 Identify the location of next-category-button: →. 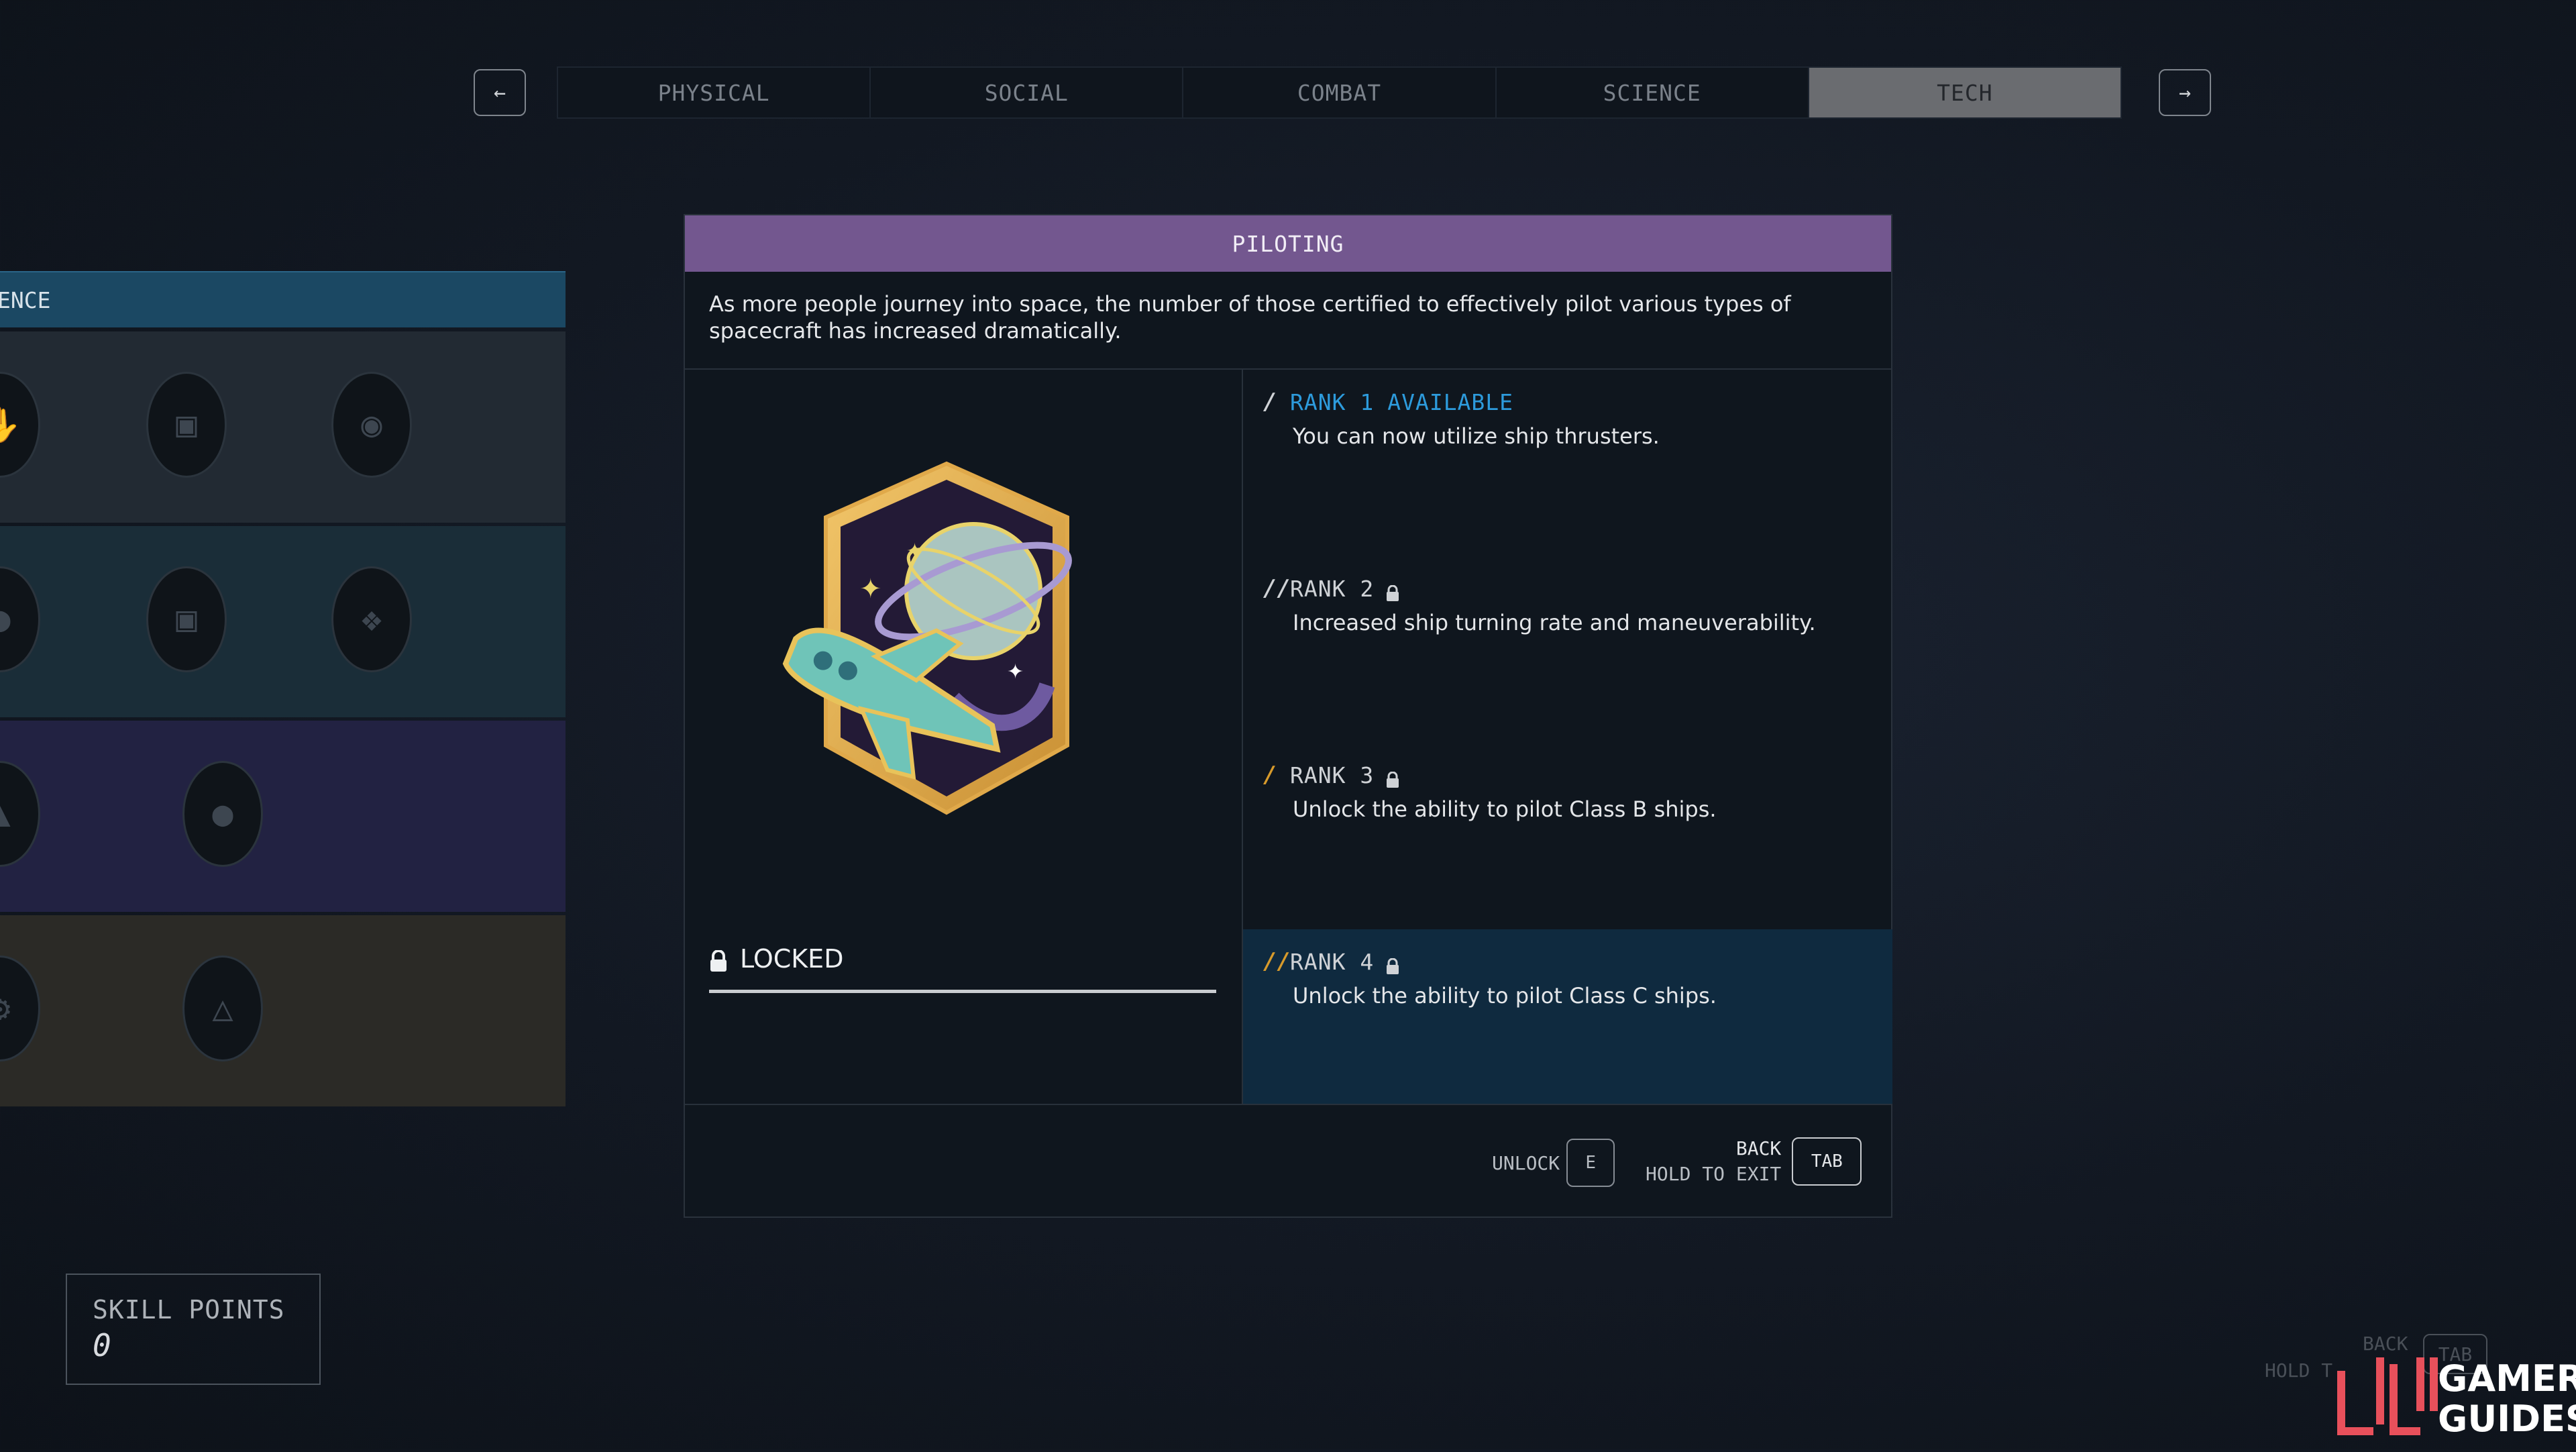
(2185, 93).